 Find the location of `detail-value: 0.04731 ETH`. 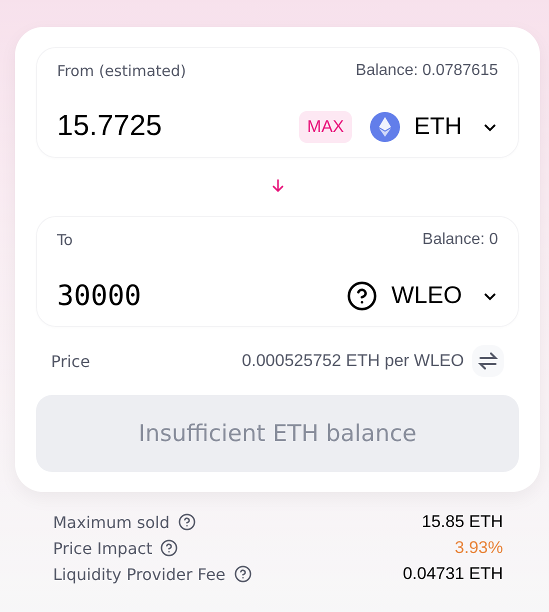

detail-value: 0.04731 ETH is located at coordinates (452, 574).